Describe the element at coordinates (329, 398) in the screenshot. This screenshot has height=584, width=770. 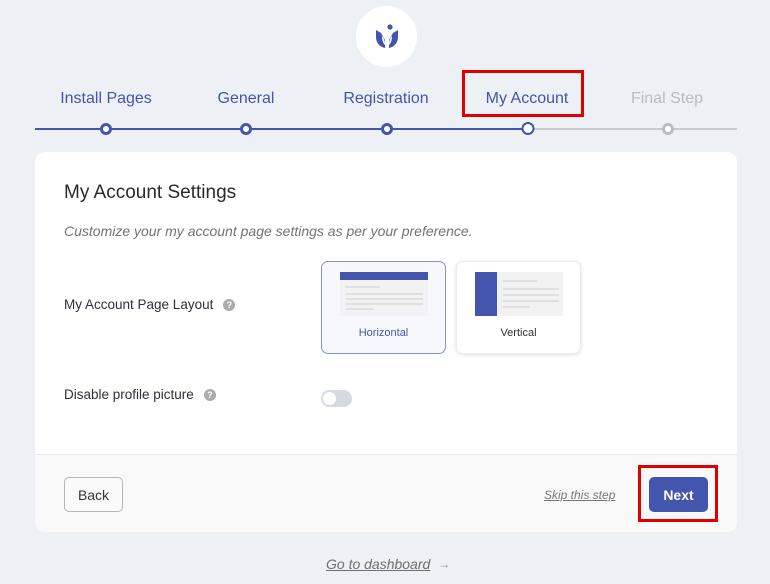
I see `toggle-knob` at that location.